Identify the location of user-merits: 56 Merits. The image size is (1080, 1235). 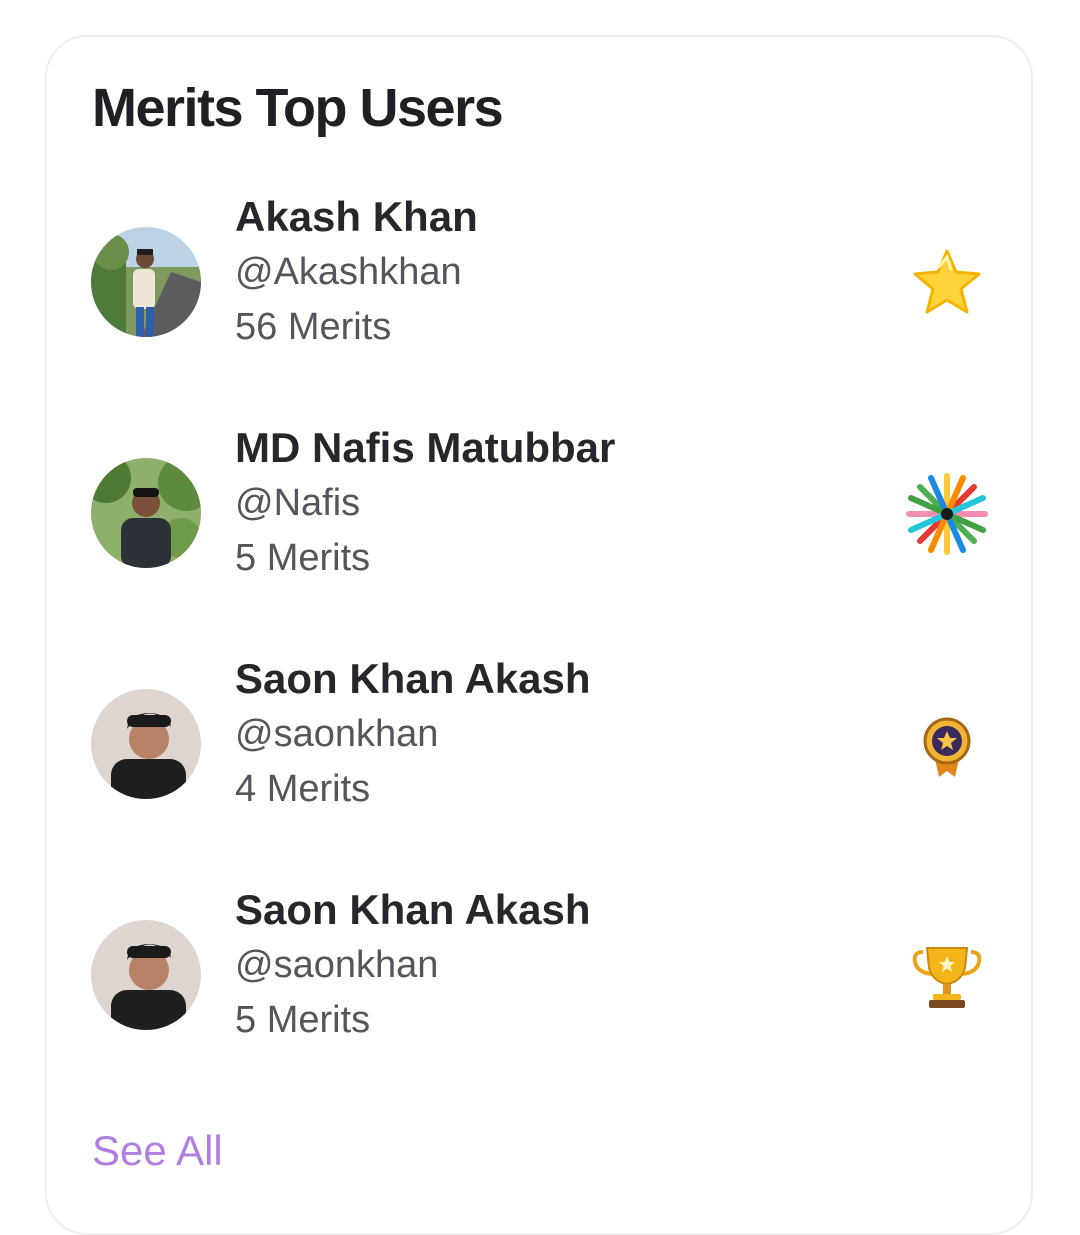
(313, 327).